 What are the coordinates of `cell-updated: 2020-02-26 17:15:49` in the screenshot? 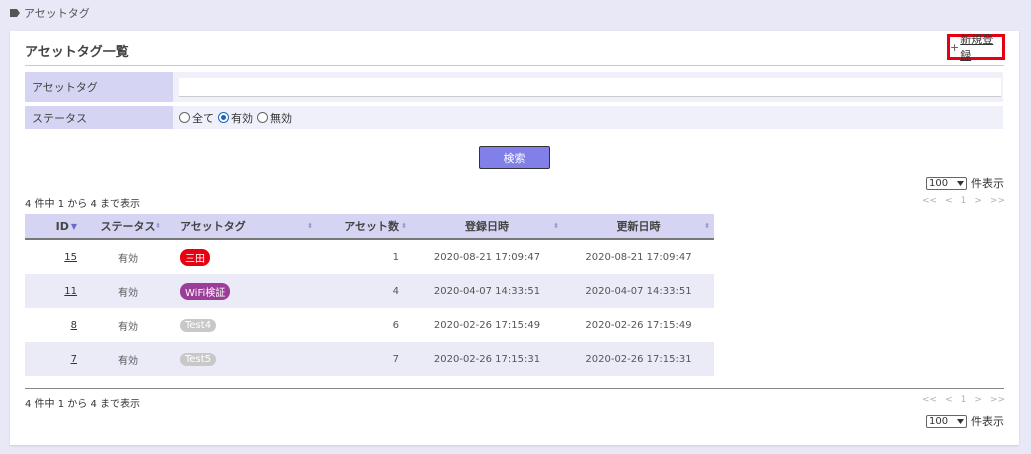 It's located at (638, 325).